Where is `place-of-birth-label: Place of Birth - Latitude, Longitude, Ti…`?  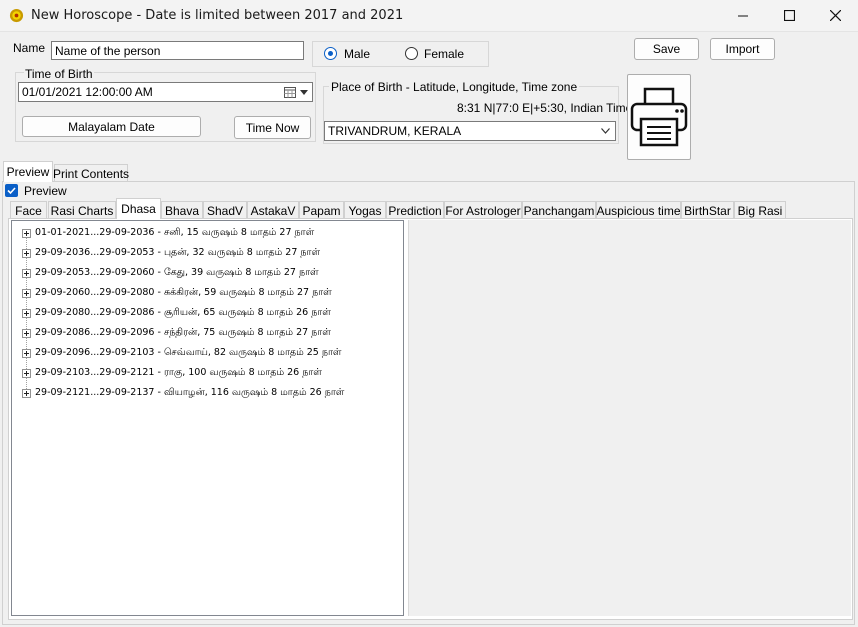 place-of-birth-label: Place of Birth - Latitude, Longitude, Ti… is located at coordinates (454, 87).